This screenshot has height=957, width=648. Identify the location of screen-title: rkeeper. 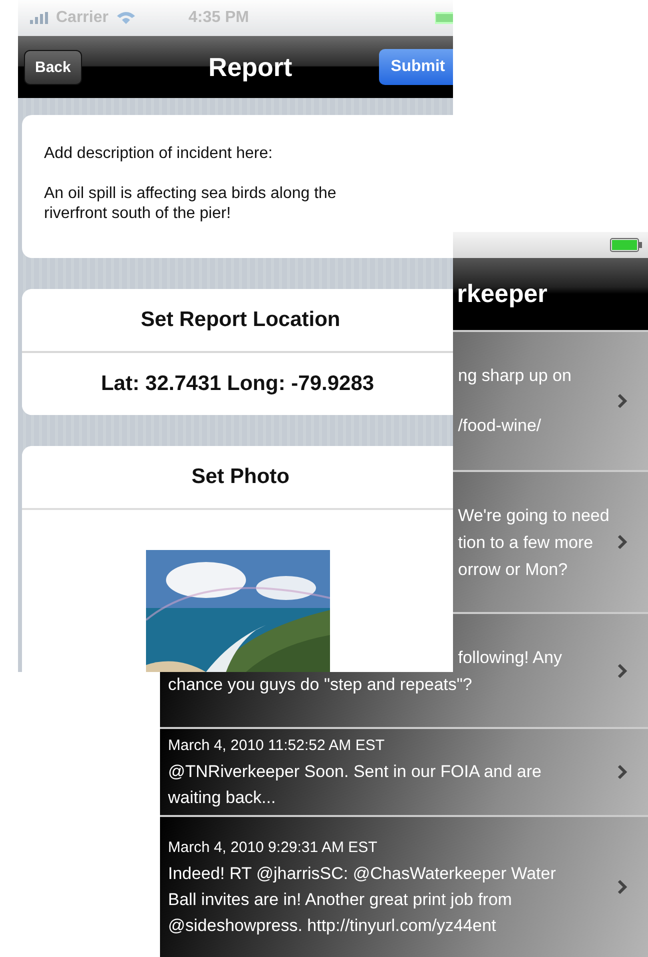
(502, 294).